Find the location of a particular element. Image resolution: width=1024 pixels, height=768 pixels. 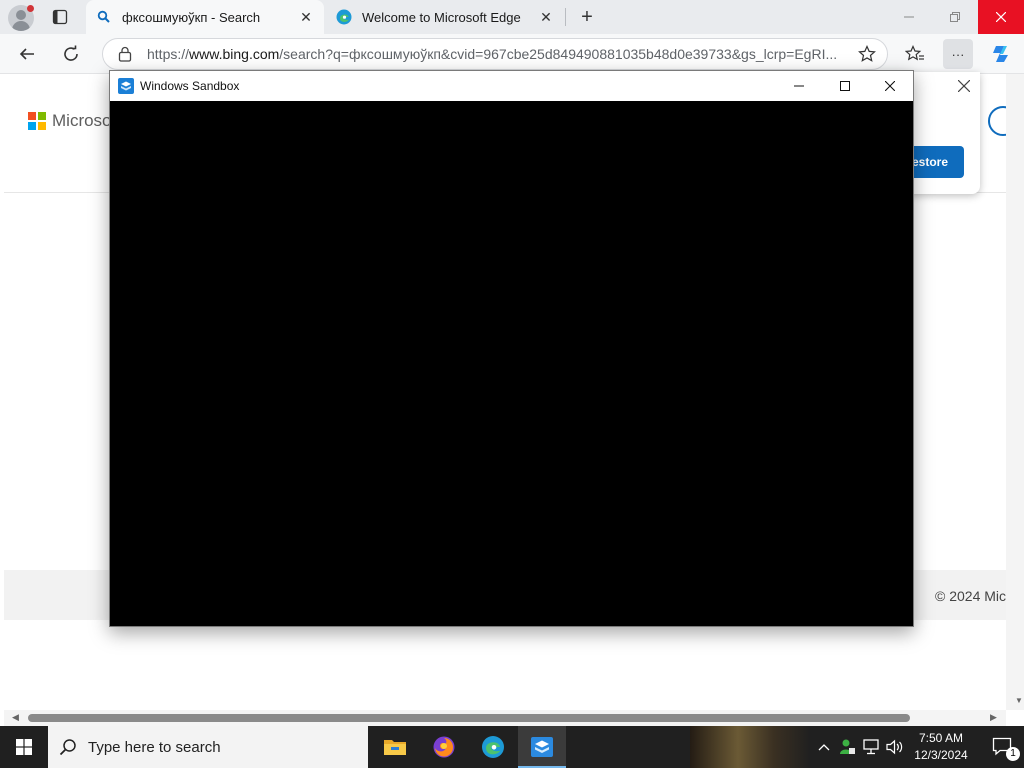

favorite-star-icon is located at coordinates (867, 54).